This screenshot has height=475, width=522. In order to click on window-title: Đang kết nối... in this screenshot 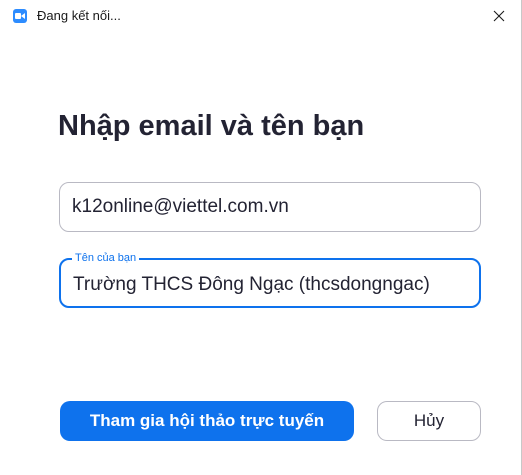, I will do `click(79, 15)`.